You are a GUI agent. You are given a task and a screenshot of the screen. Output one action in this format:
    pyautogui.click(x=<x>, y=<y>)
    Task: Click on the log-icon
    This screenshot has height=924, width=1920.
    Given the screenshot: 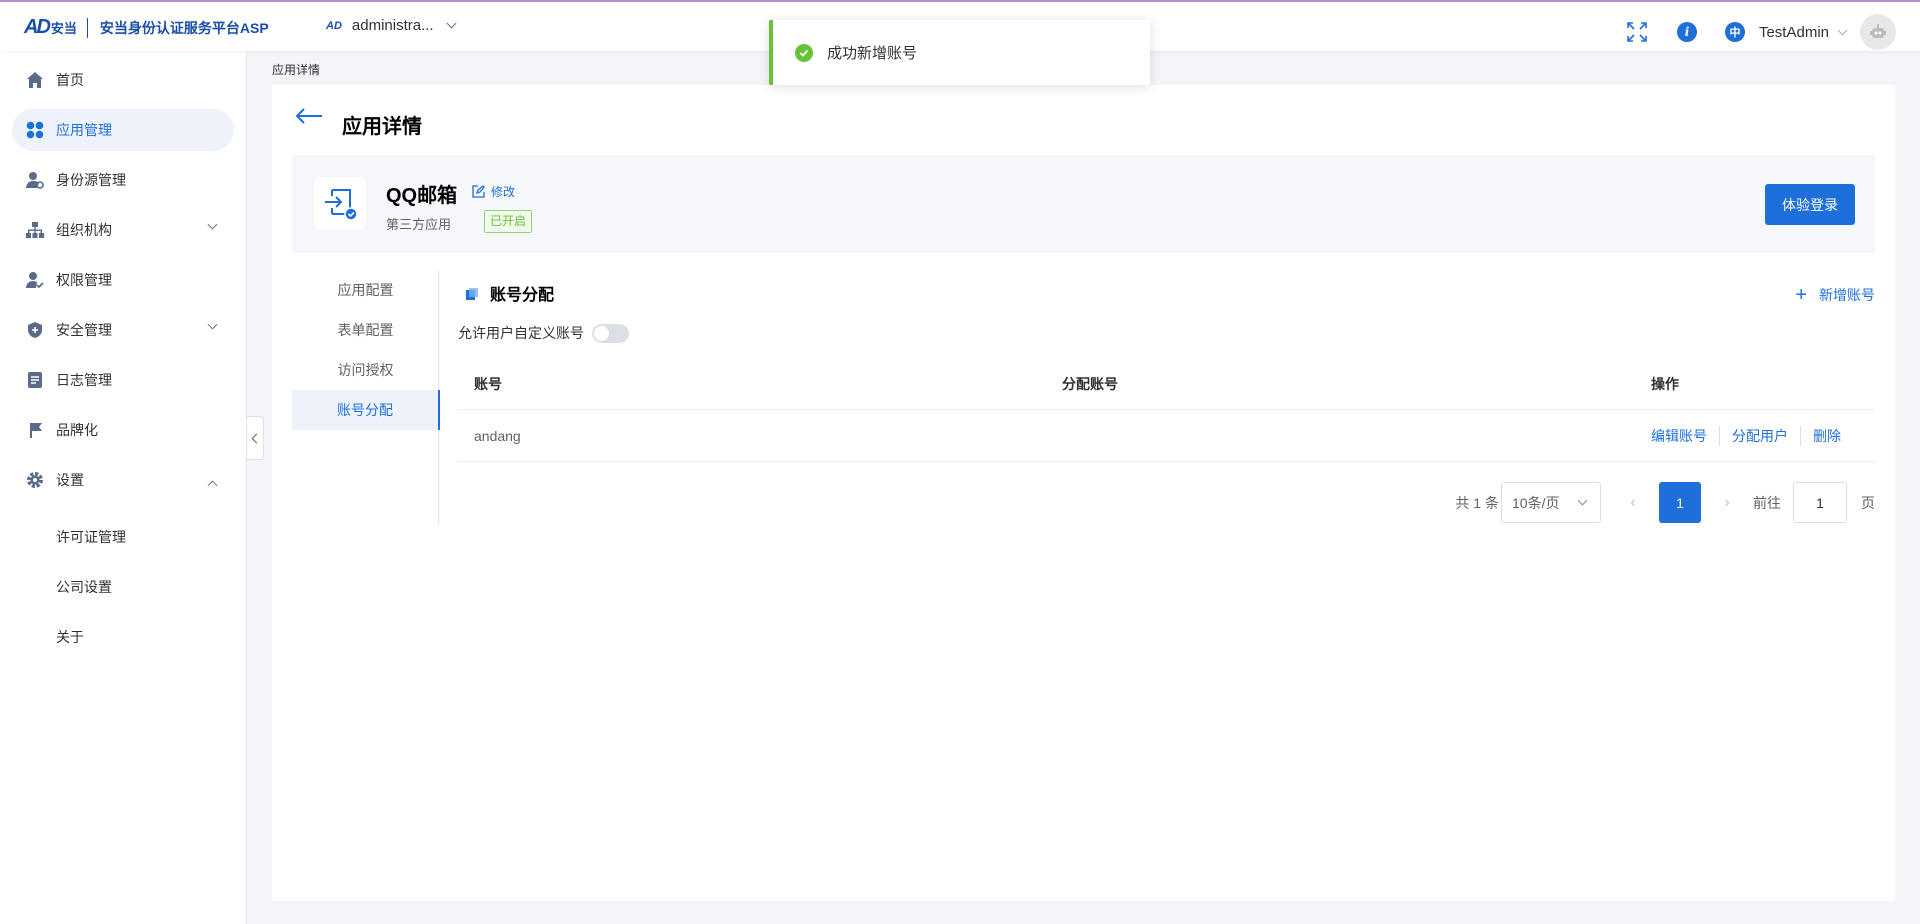 What is the action you would take?
    pyautogui.click(x=35, y=380)
    